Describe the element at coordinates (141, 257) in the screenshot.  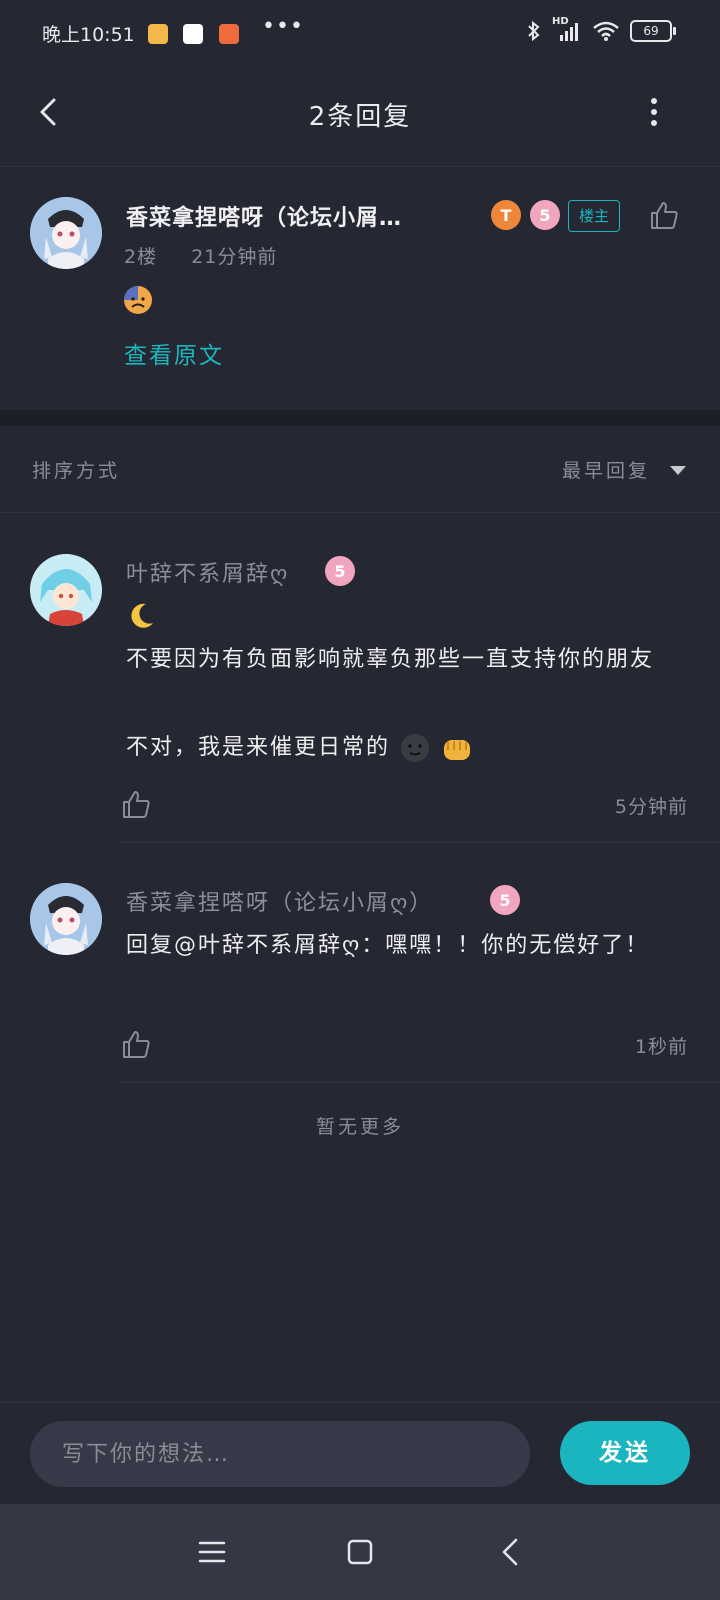
I see `floor-number: 2楼` at that location.